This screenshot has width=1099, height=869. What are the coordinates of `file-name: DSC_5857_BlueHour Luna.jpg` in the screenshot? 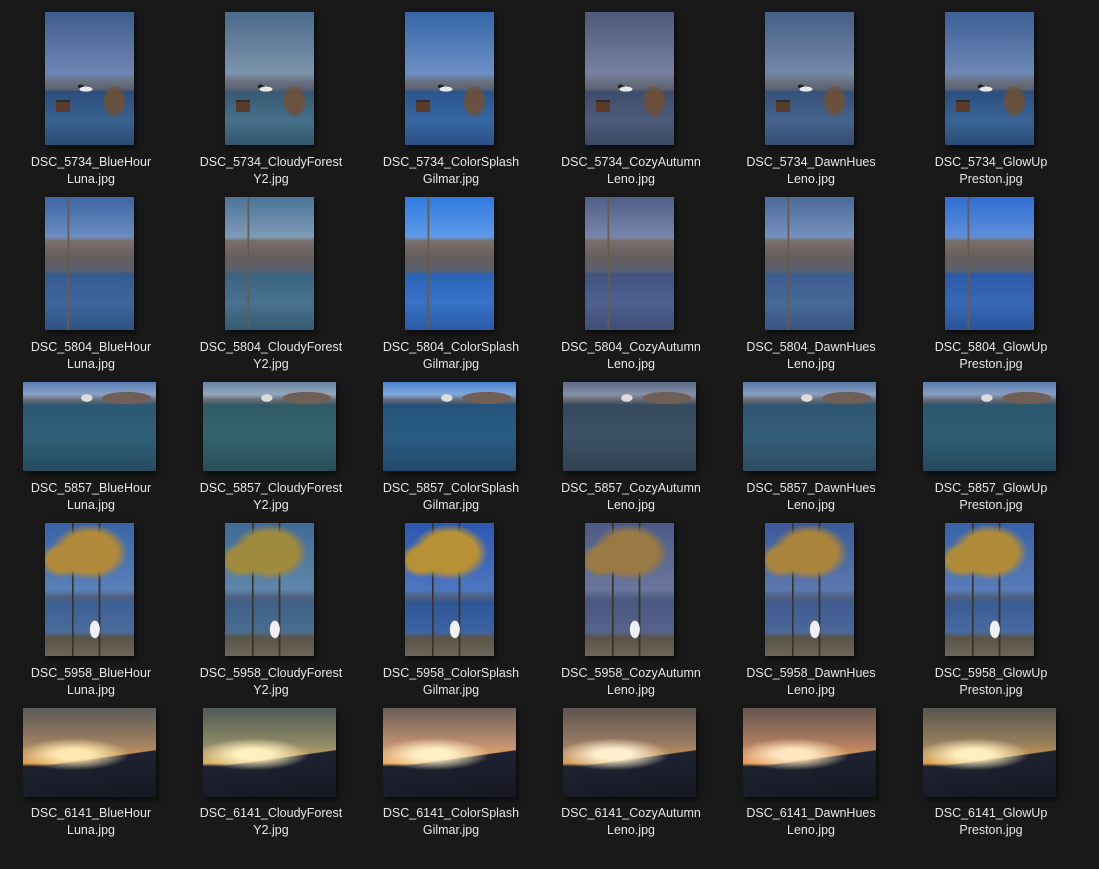 It's located at (91, 496).